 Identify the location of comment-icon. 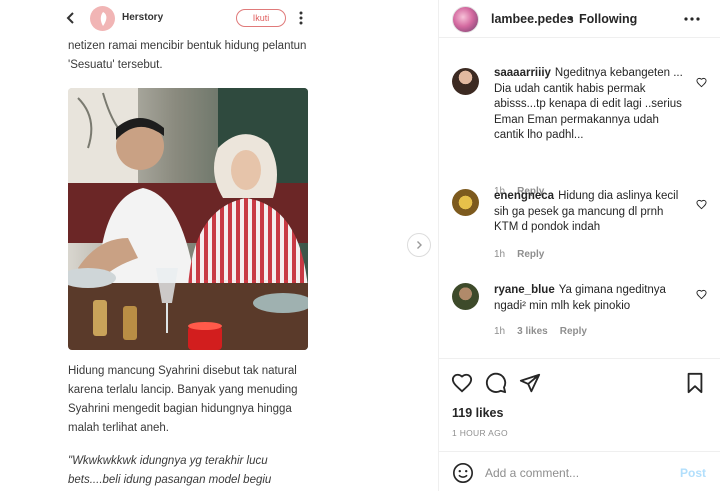
(496, 383).